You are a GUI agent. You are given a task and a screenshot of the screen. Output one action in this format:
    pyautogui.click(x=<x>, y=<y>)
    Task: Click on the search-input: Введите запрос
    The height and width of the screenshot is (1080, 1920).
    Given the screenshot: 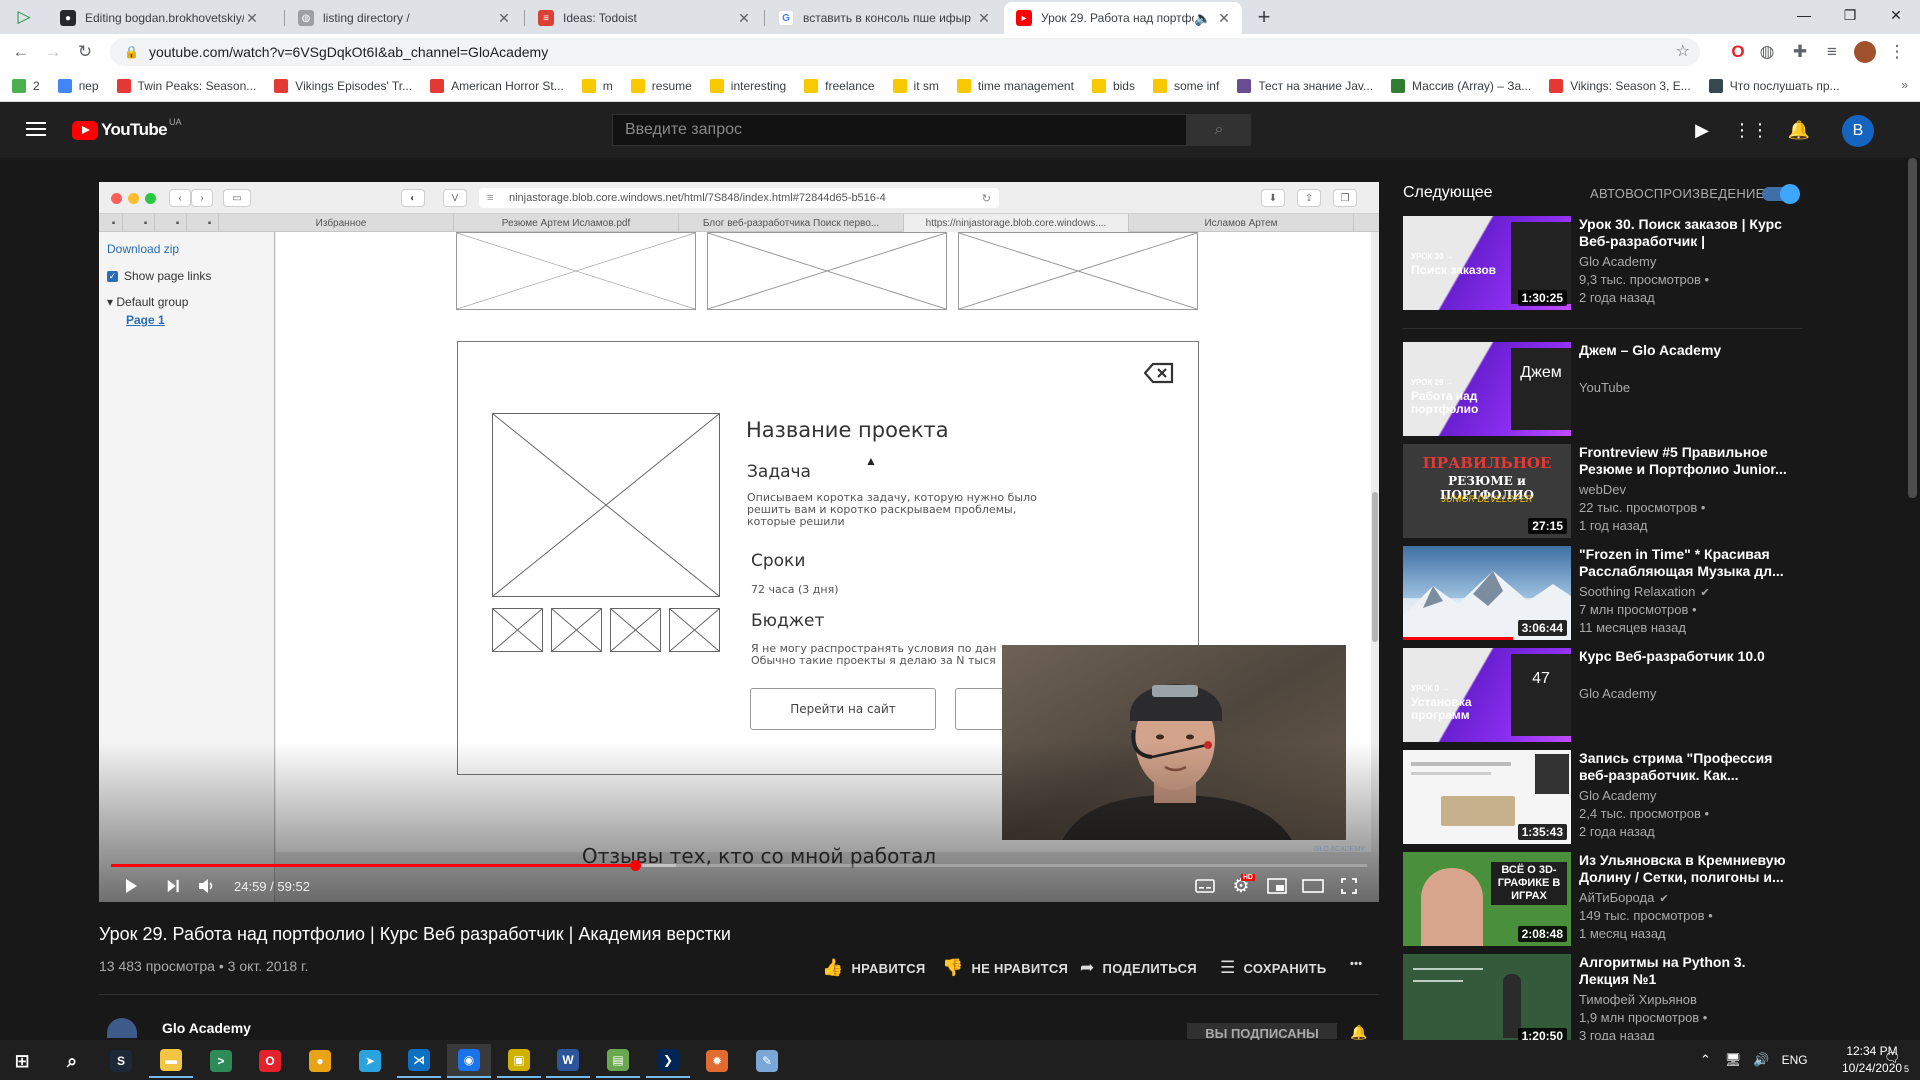 What is the action you would take?
    pyautogui.click(x=899, y=130)
    